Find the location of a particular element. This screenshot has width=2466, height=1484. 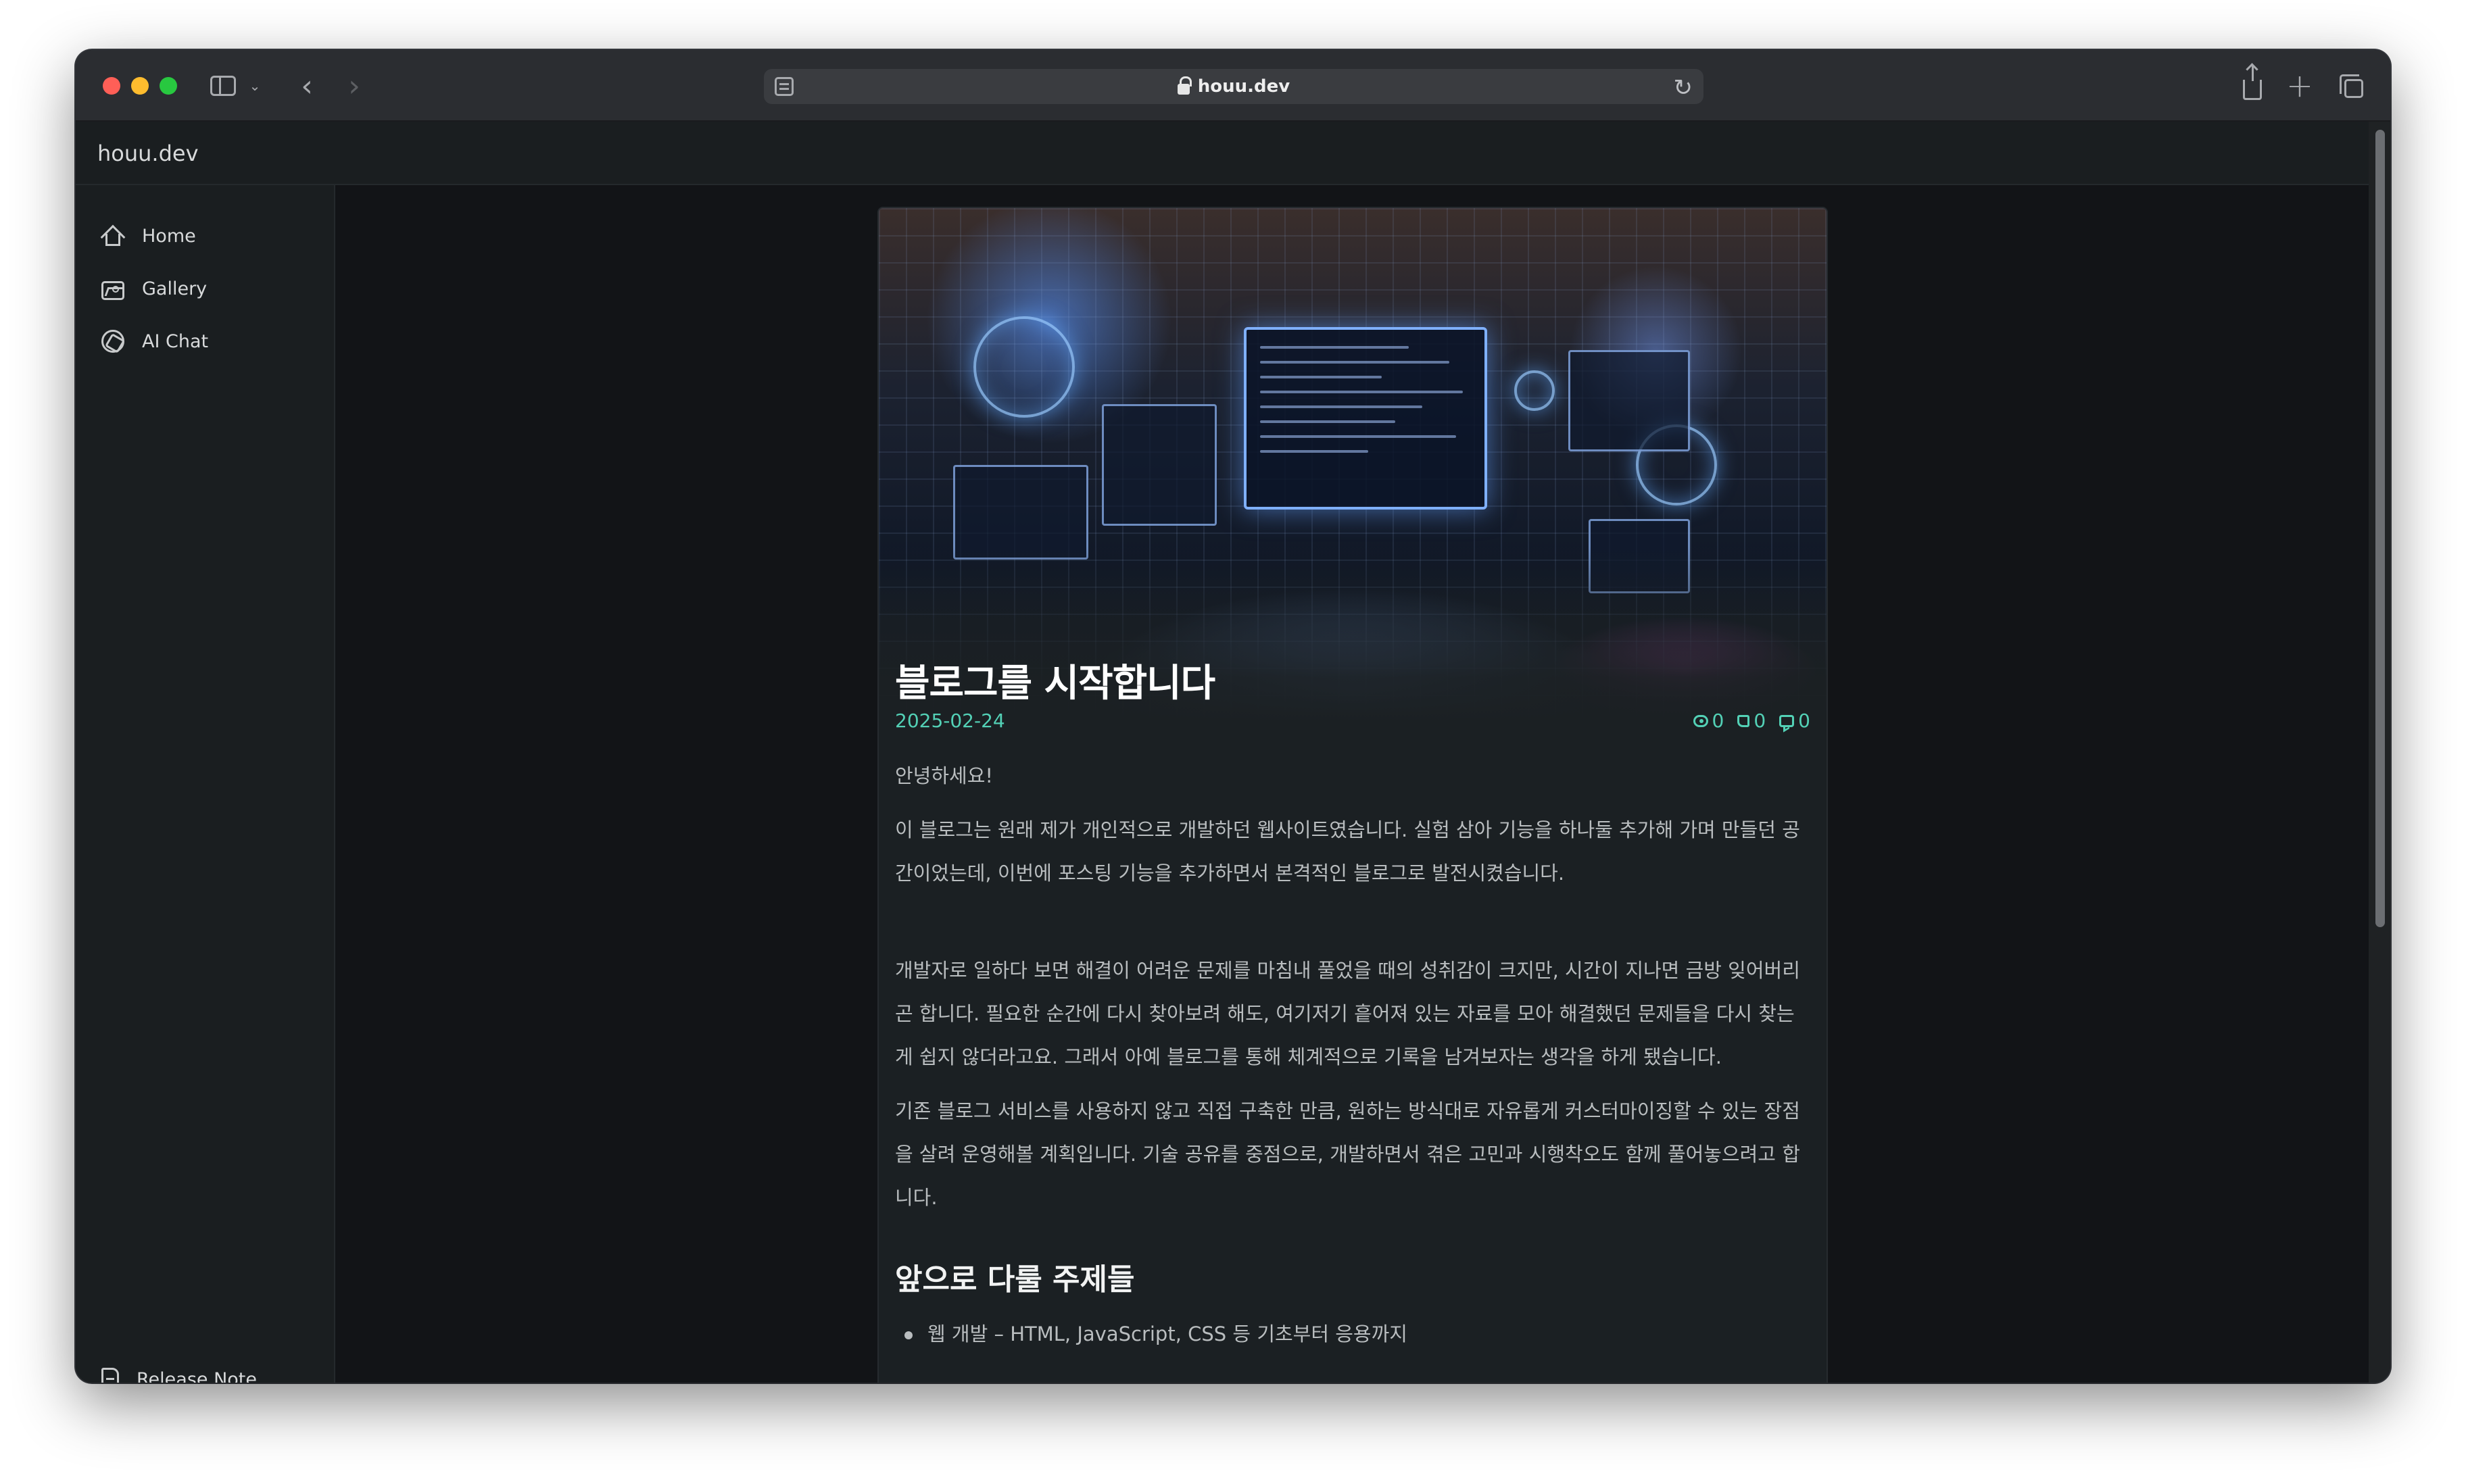

forward-icon: › is located at coordinates (354, 86).